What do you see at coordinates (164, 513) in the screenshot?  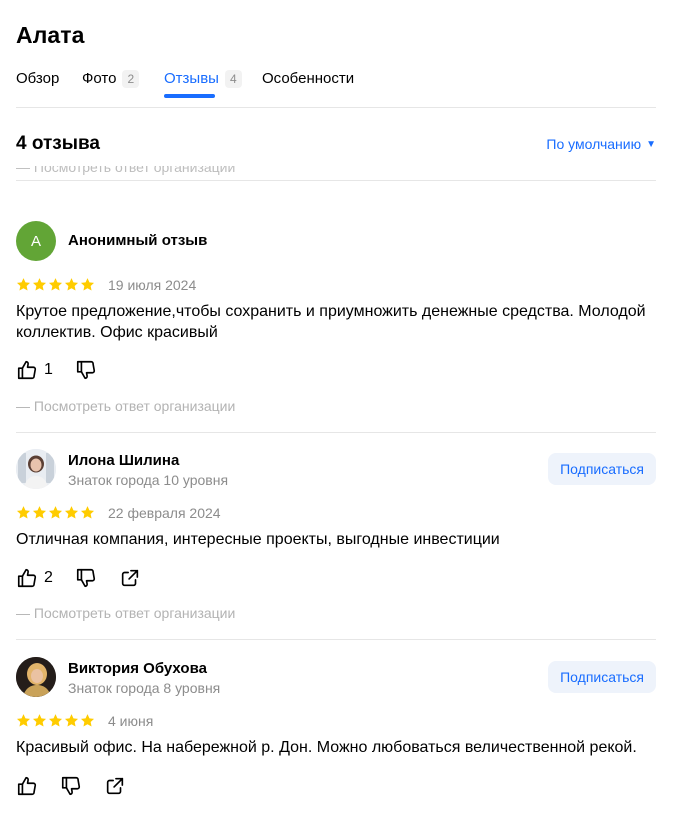 I see `review-date: 22 февраля 2024` at bounding box center [164, 513].